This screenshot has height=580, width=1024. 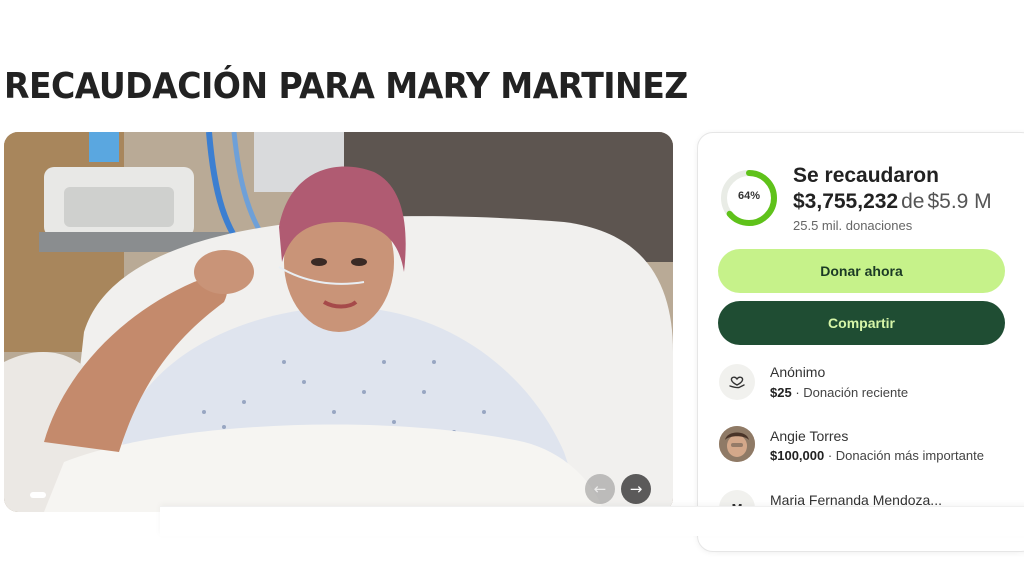 What do you see at coordinates (959, 201) in the screenshot?
I see `goal-amount: $5.9 M` at bounding box center [959, 201].